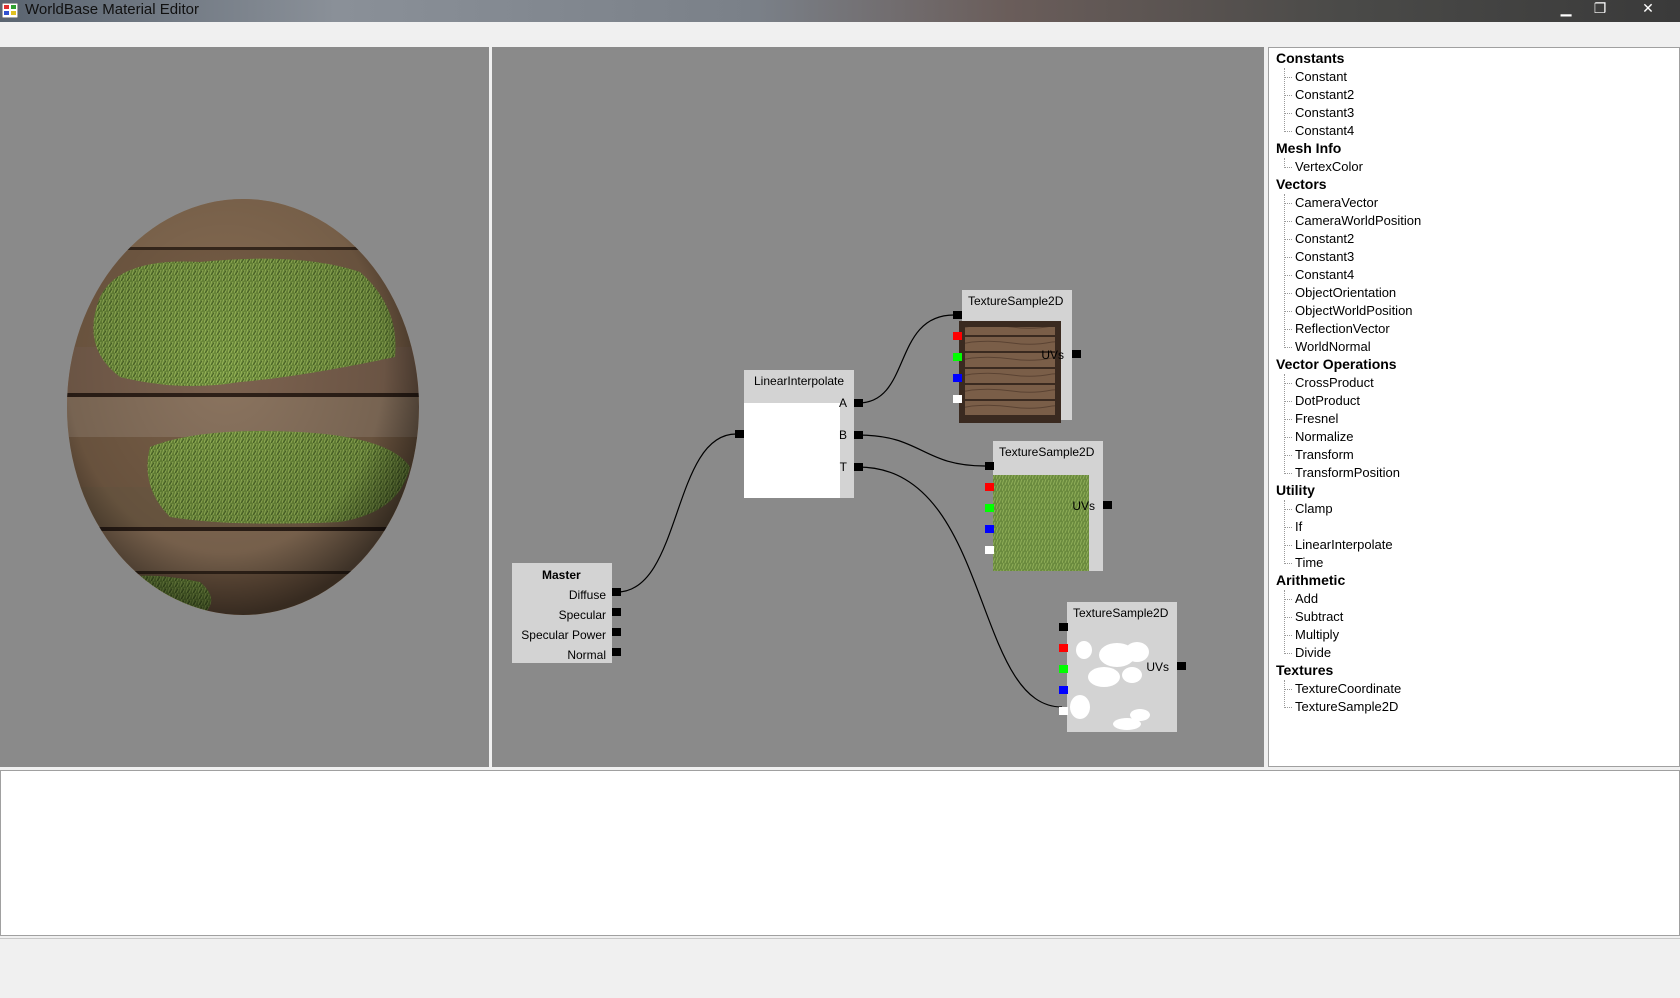 The image size is (1680, 998). What do you see at coordinates (1076, 354) in the screenshot?
I see `texture-node-1-uv-port` at bounding box center [1076, 354].